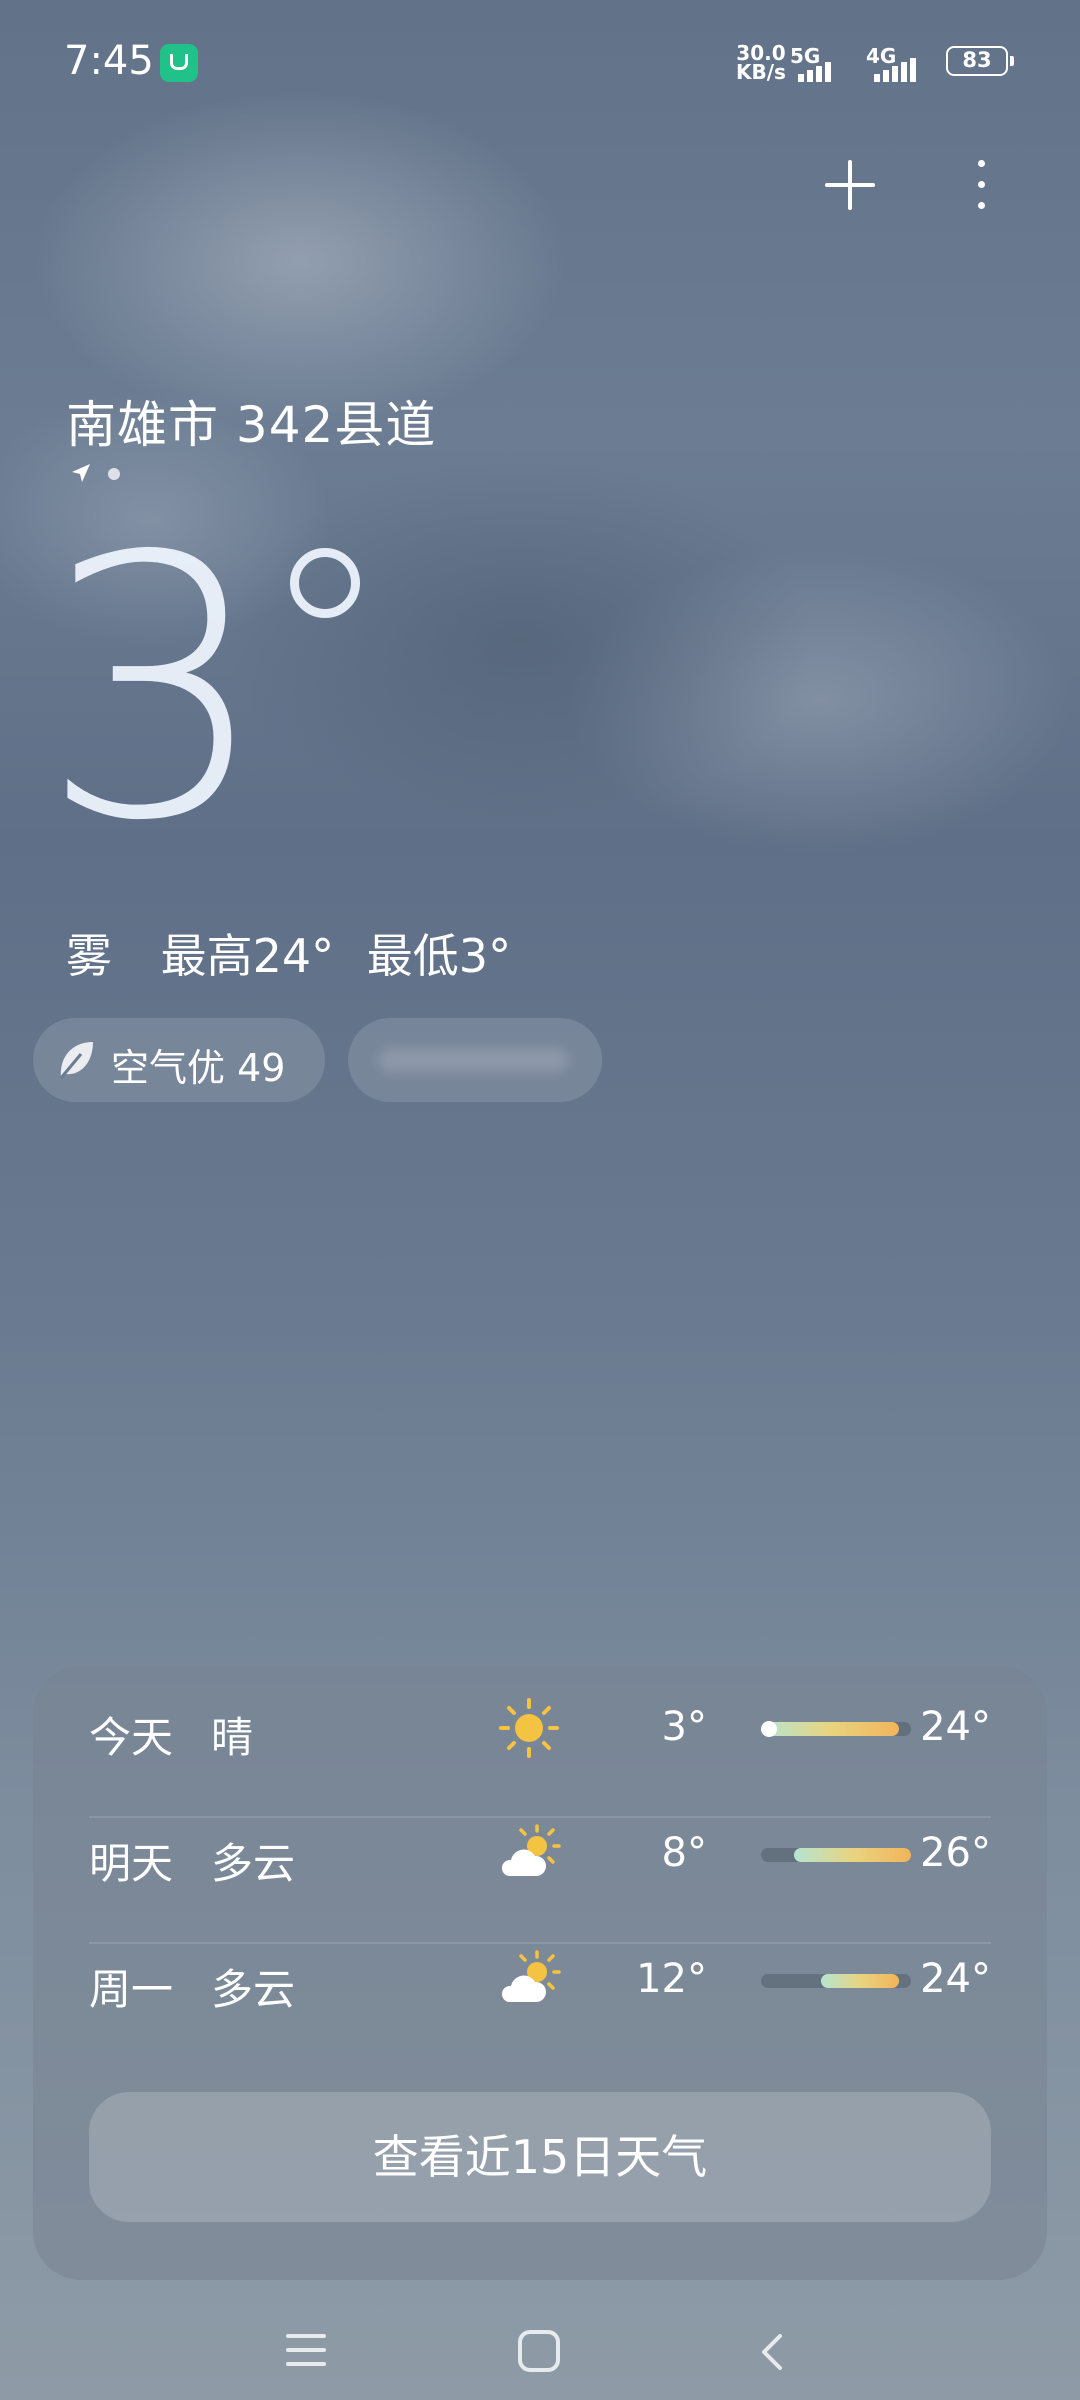 This screenshot has width=1080, height=2400. I want to click on forecast-day: 明天, so click(131, 1863).